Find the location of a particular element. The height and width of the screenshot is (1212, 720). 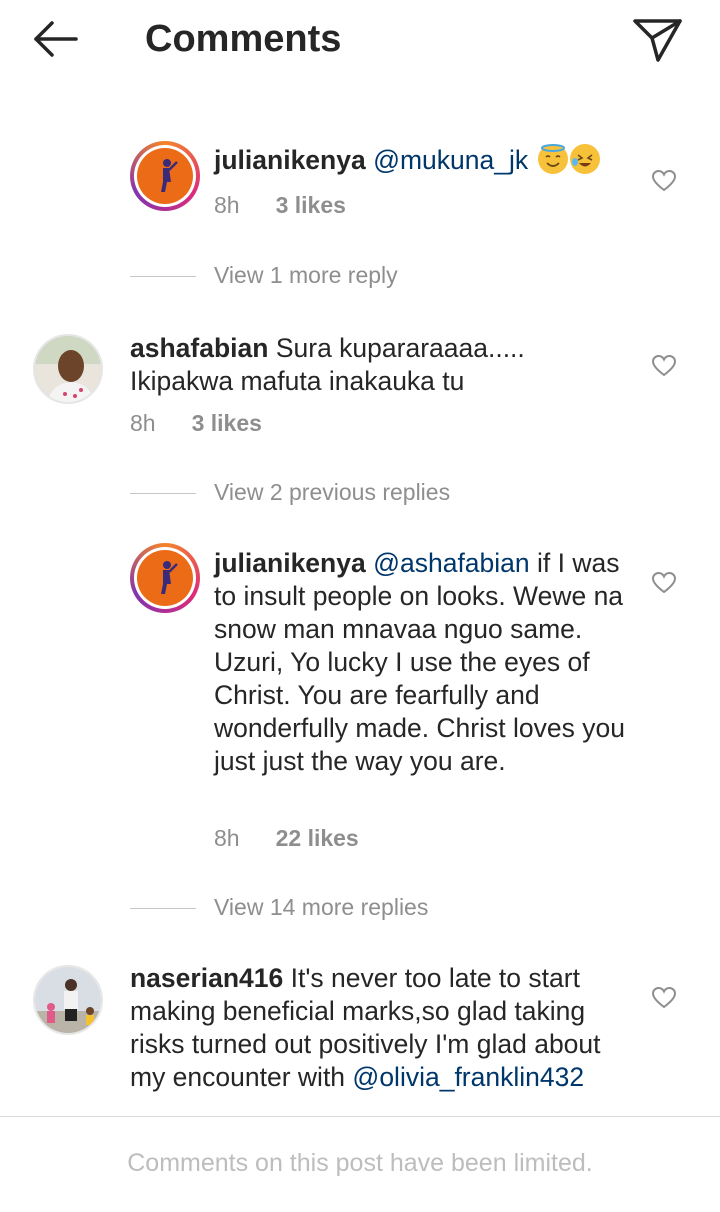

view-more-replies: View 14 more replies is located at coordinates (279, 907).